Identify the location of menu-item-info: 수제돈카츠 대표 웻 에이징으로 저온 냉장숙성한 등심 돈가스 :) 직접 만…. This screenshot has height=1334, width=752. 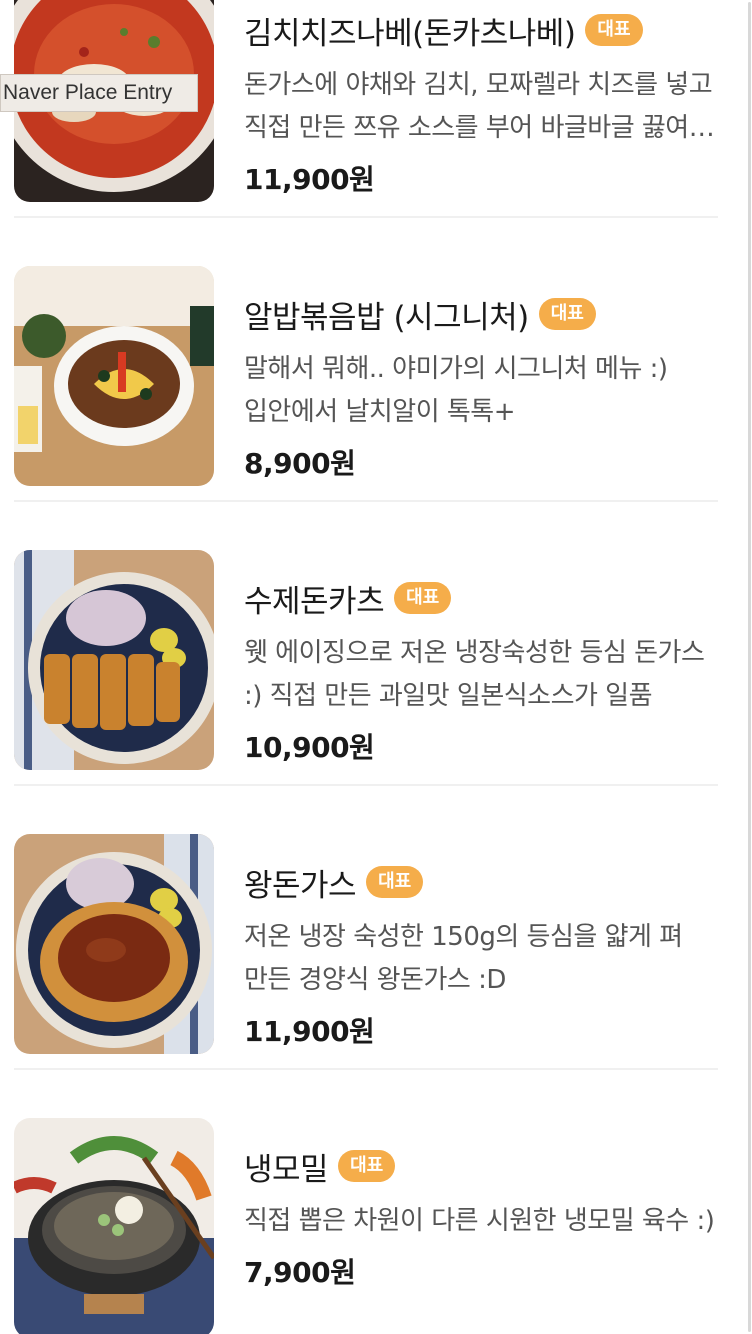
(482, 670).